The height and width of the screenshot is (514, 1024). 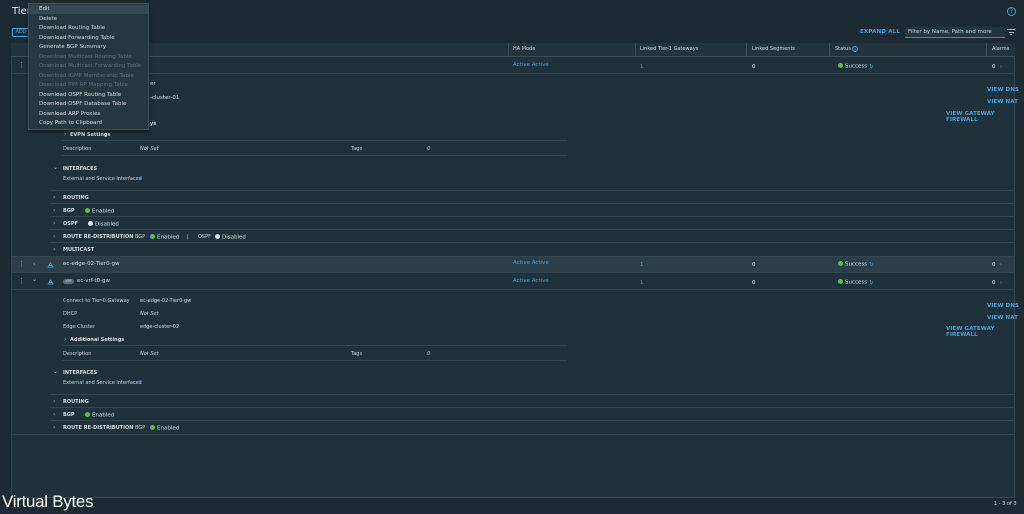 I want to click on filter-input, so click(x=955, y=32).